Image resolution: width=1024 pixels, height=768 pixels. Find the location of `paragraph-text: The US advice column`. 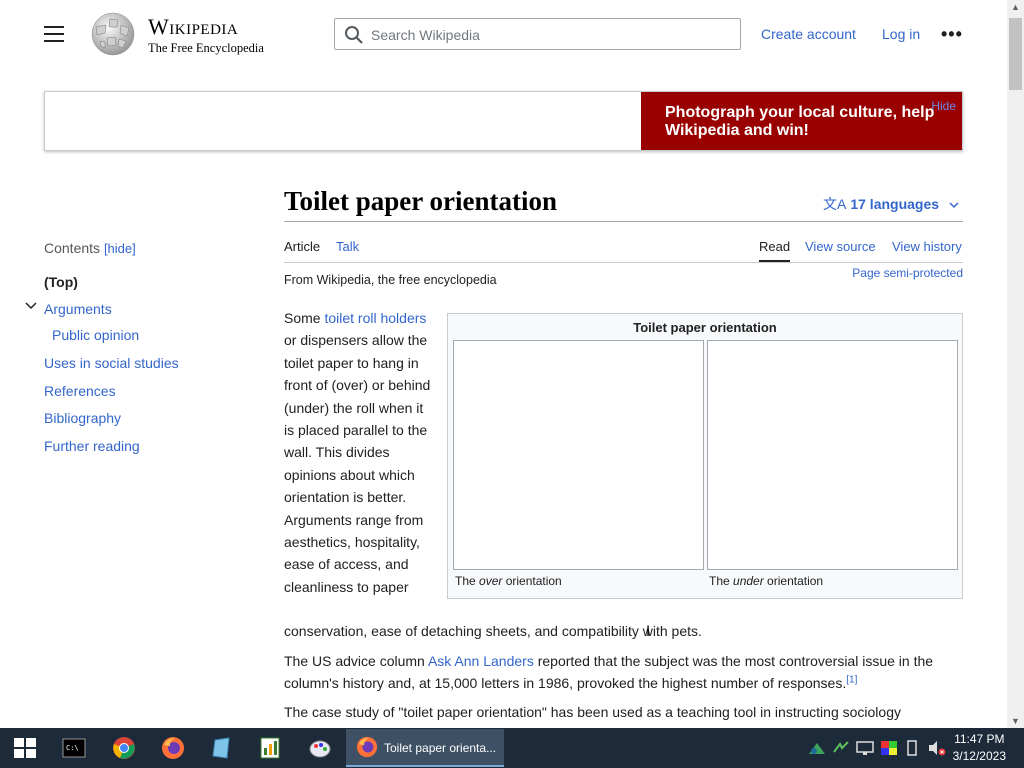

paragraph-text: The US advice column is located at coordinates (356, 661).